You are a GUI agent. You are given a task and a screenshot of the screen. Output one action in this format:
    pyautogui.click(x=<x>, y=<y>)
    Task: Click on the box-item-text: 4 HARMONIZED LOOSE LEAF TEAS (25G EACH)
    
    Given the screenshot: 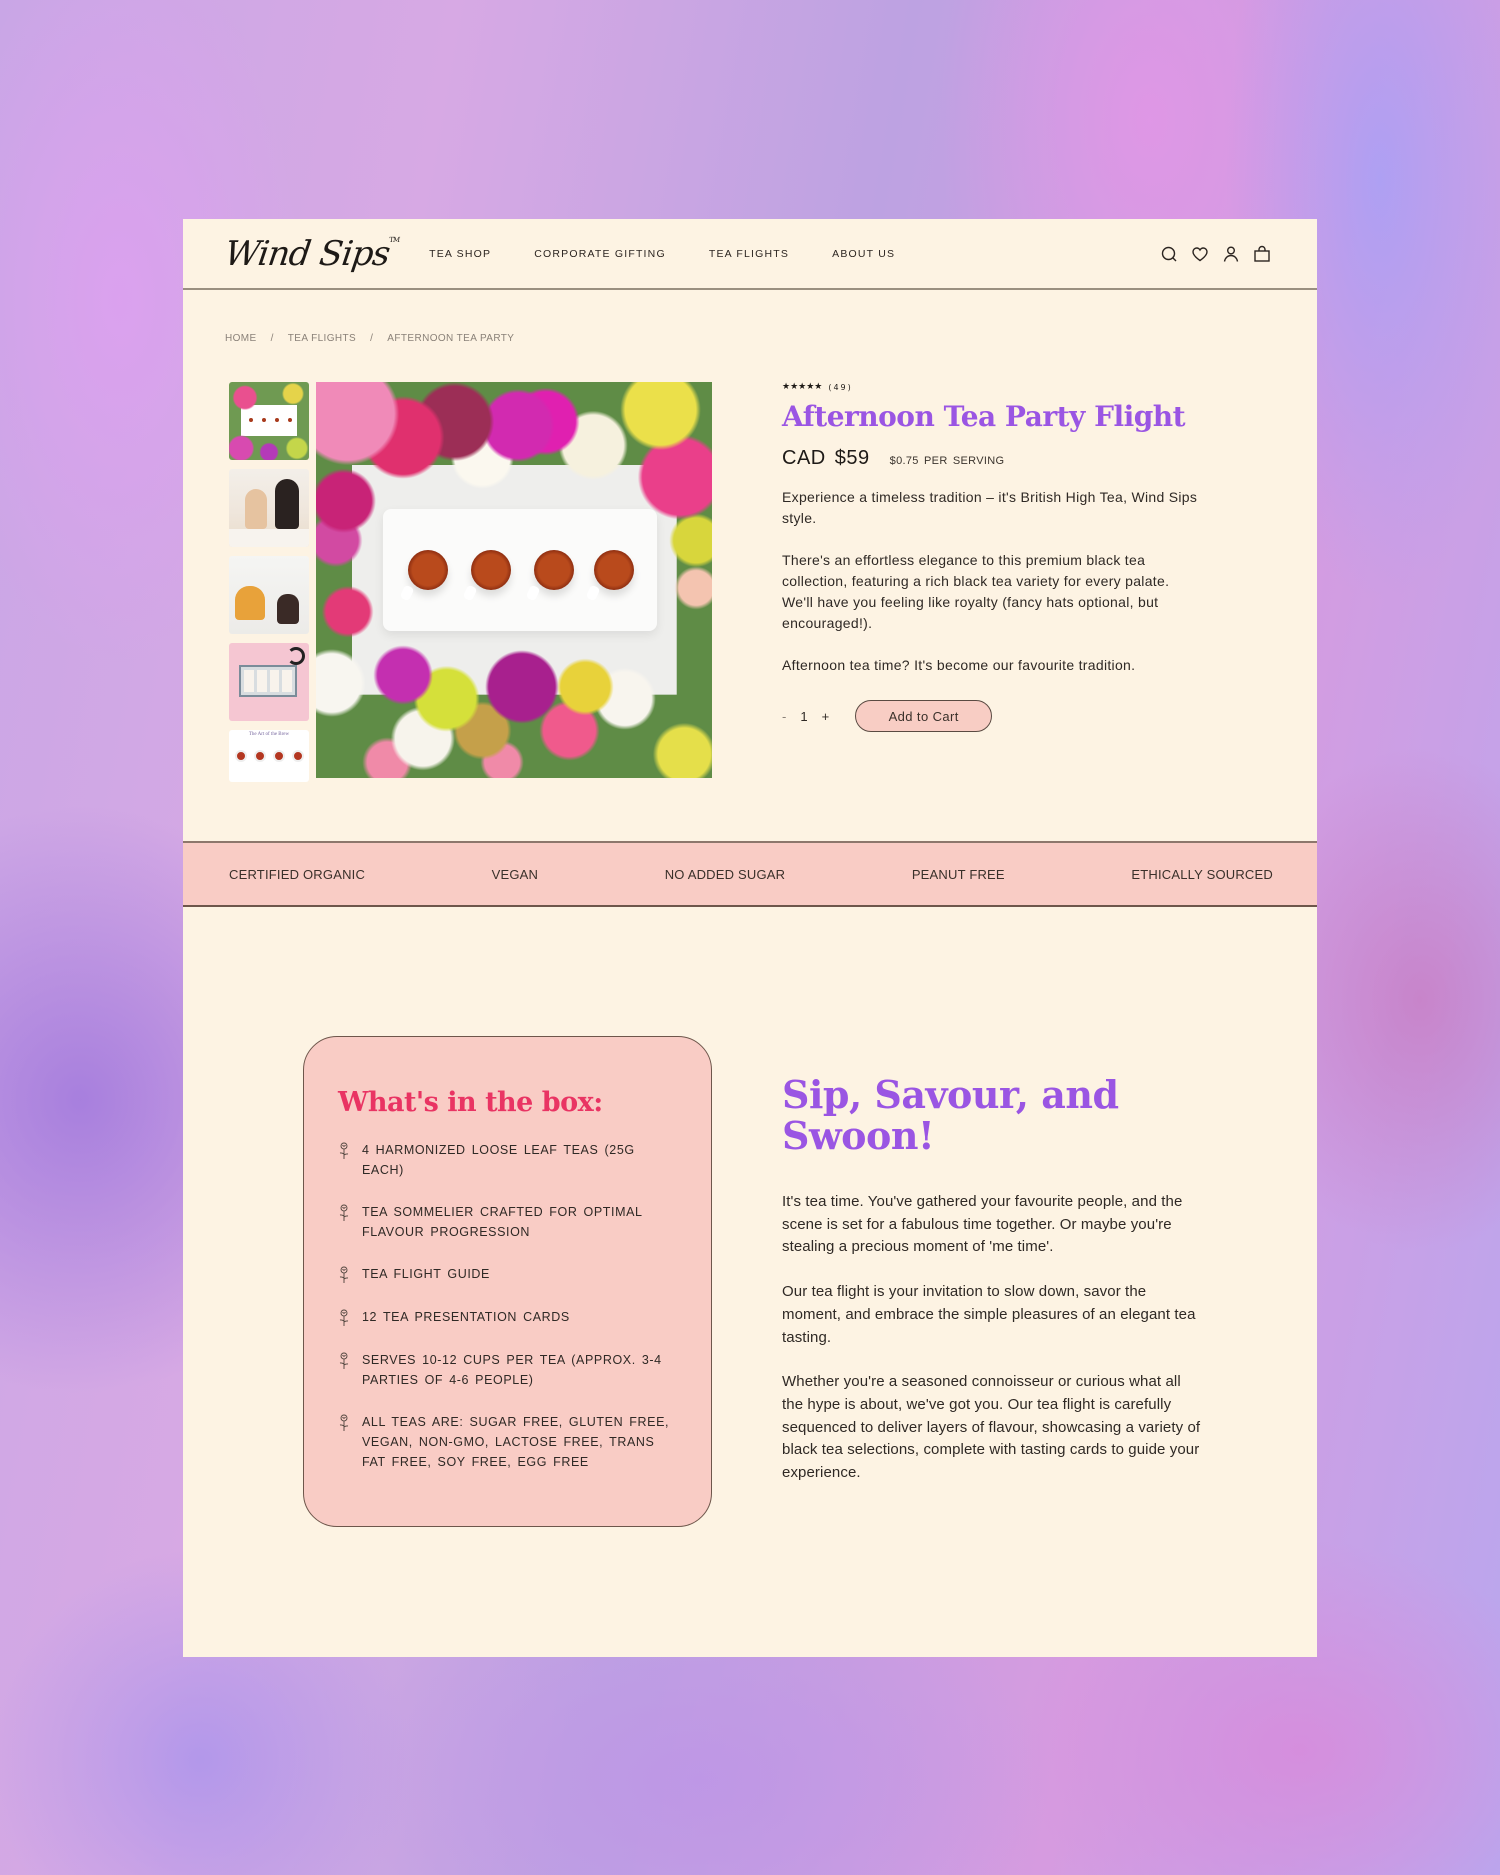 What is the action you would take?
    pyautogui.click(x=498, y=1160)
    